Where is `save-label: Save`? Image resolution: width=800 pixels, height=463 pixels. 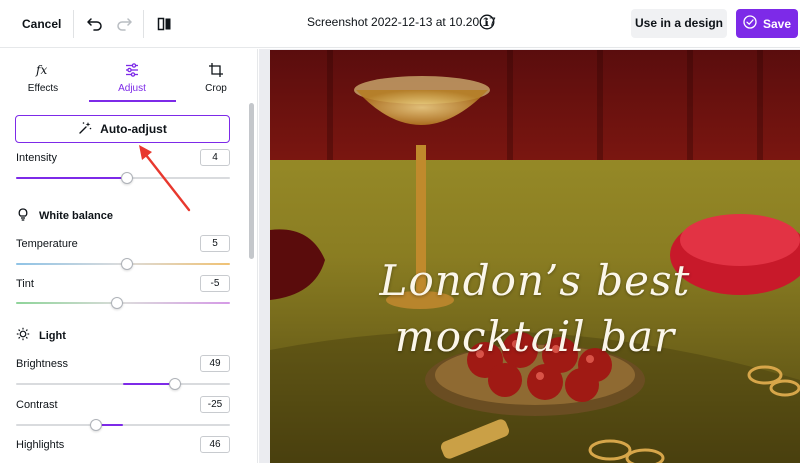
save-label: Save is located at coordinates (777, 23).